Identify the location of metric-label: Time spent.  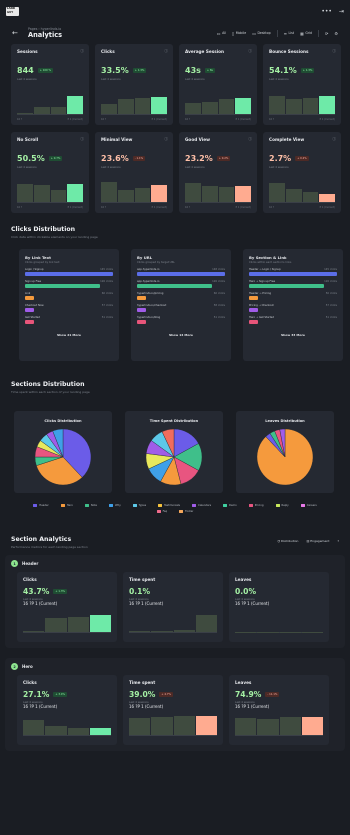
(142, 579).